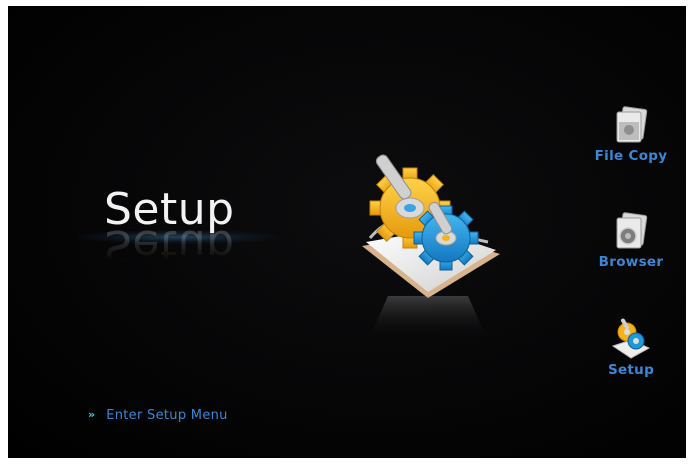 Image resolution: width=694 pixels, height=466 pixels. I want to click on file-copy-icon, so click(632, 124).